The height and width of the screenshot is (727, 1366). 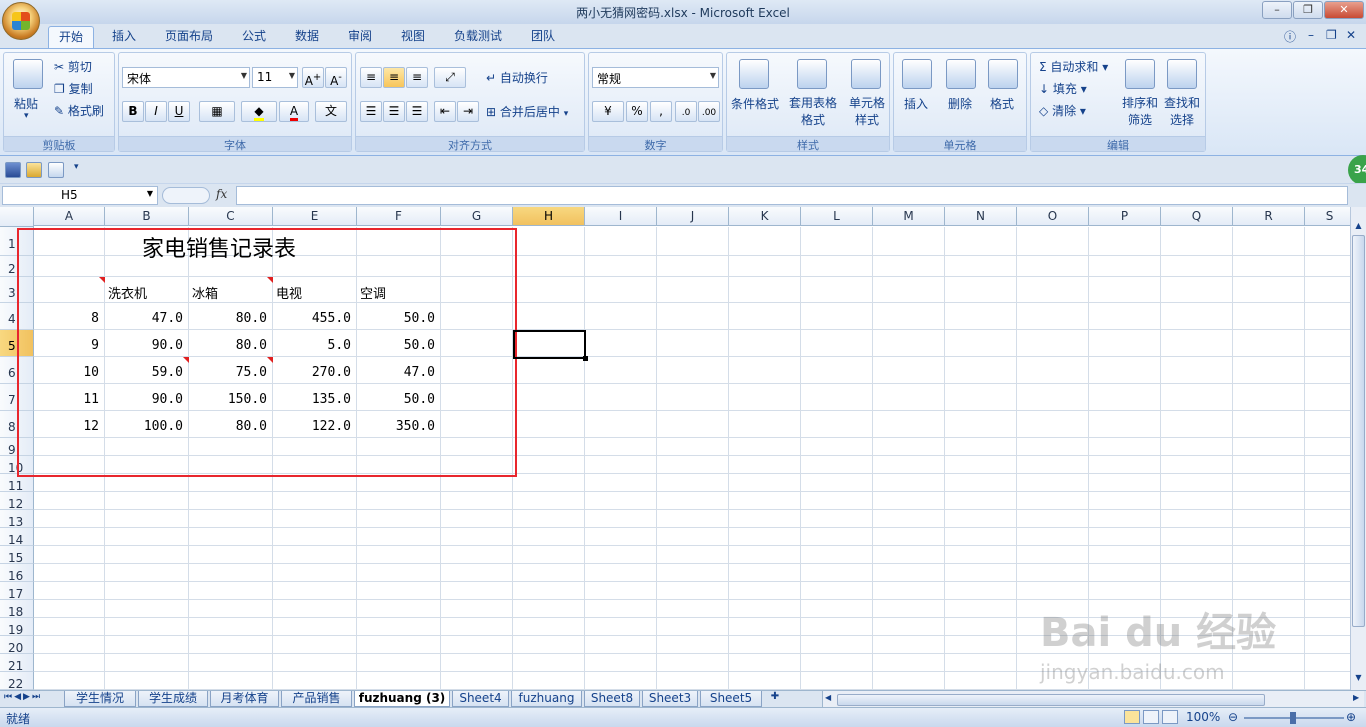 I want to click on sort-filter-icon, so click(x=1140, y=74).